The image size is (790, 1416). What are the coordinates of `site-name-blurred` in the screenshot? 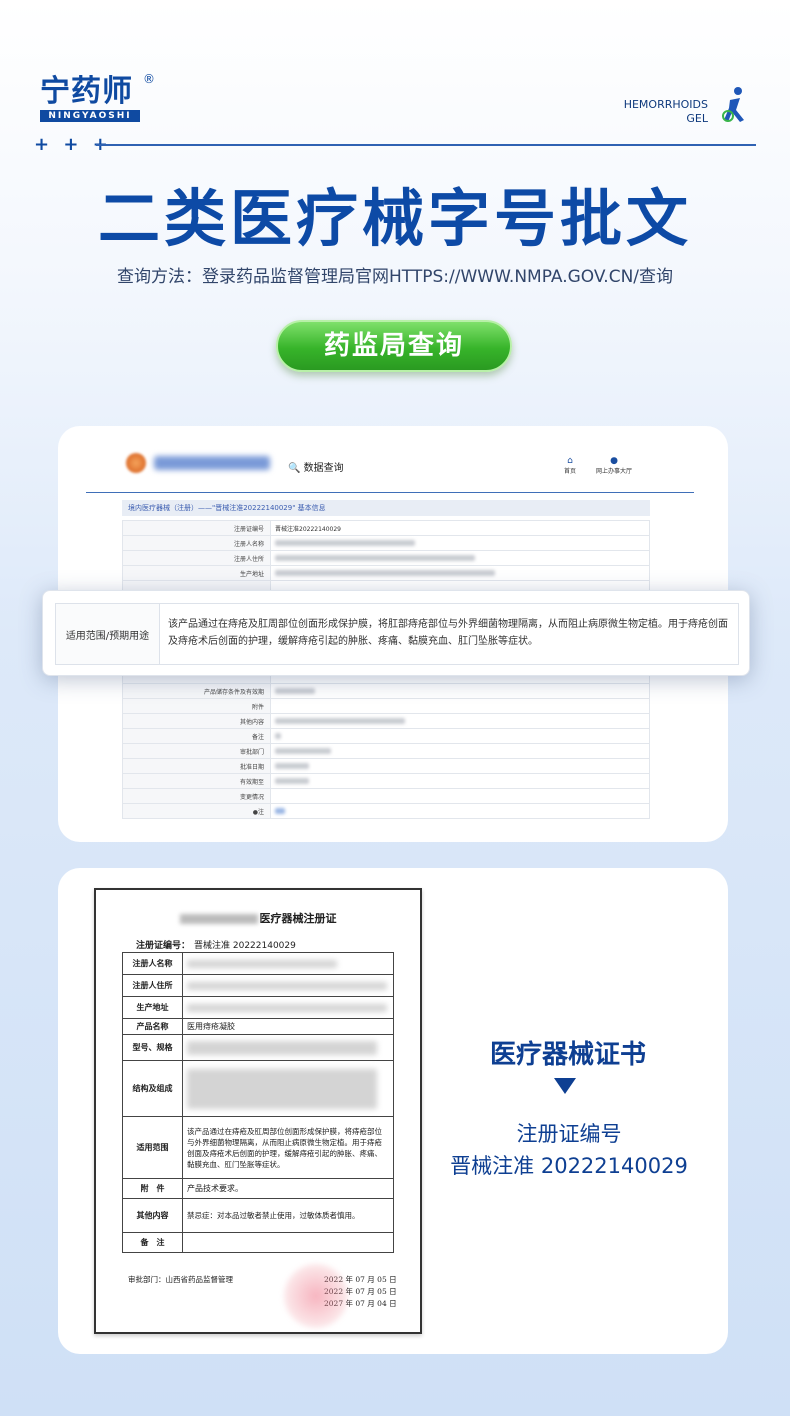 It's located at (212, 463).